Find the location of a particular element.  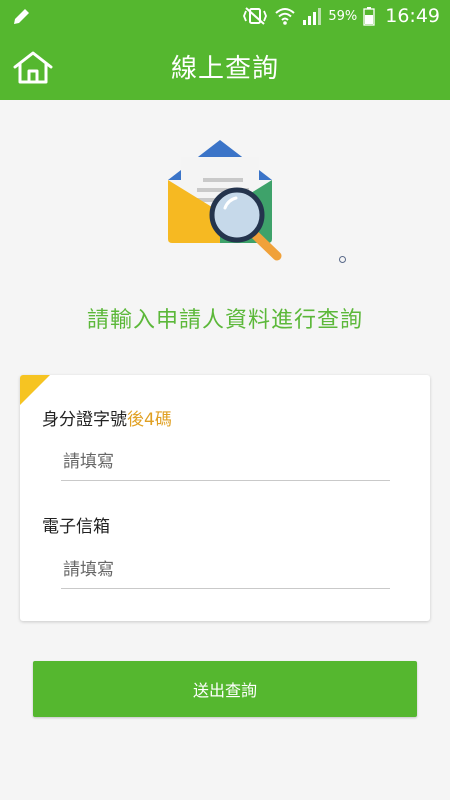

corner-ribbon is located at coordinates (35, 390).